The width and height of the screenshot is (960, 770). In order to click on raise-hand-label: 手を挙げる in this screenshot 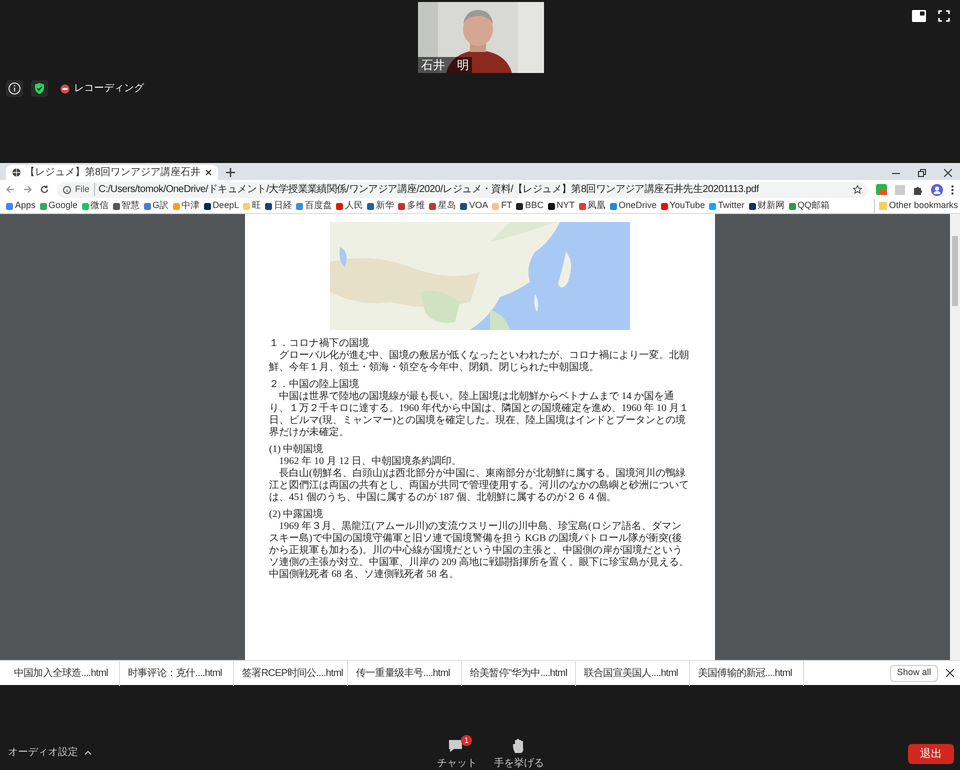, I will do `click(519, 763)`.